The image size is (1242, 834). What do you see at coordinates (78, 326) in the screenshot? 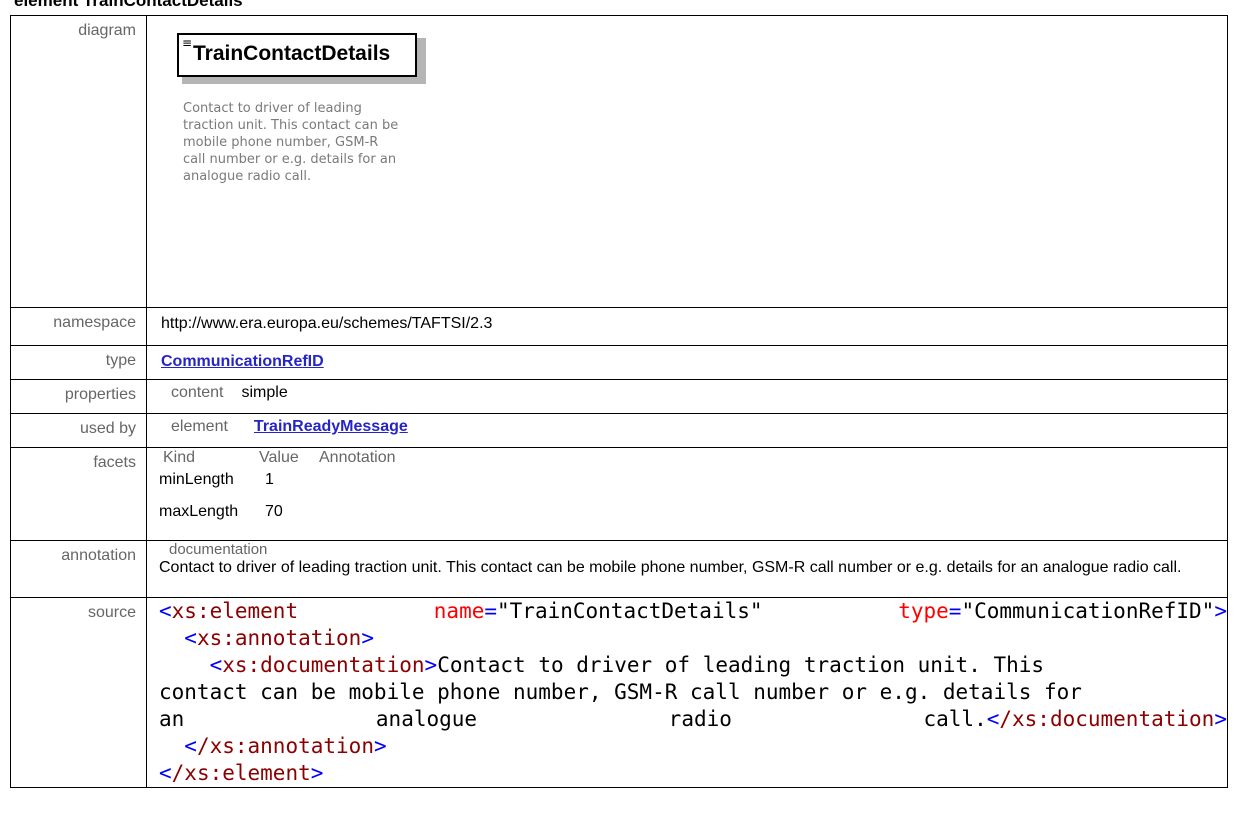
I see `label-namespace: namespace` at bounding box center [78, 326].